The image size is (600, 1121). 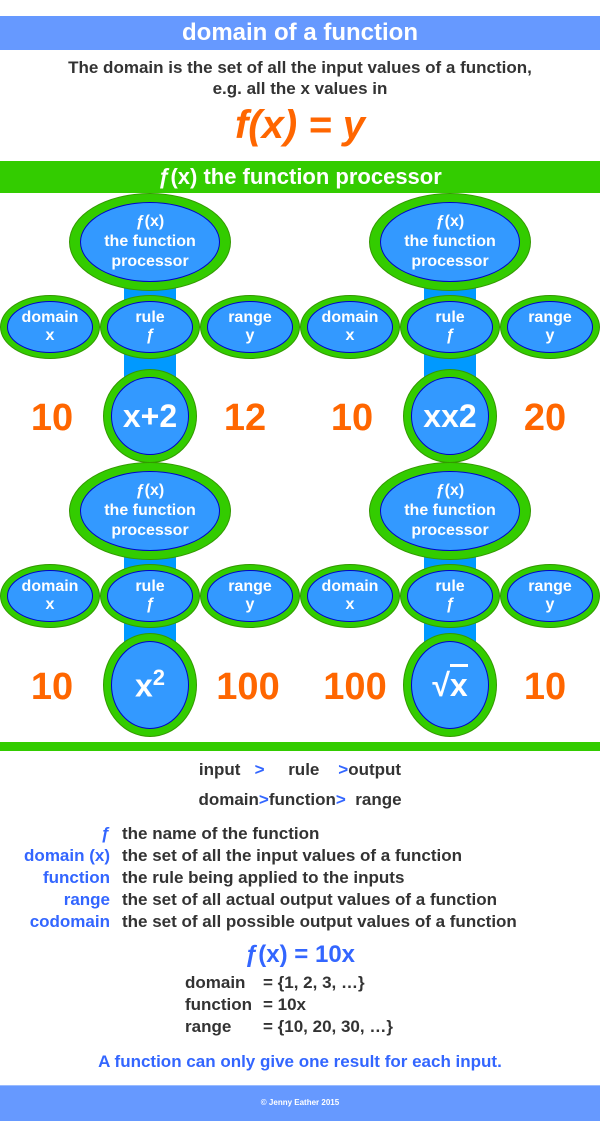 I want to click on square-root-icon: √, so click(x=441, y=684).